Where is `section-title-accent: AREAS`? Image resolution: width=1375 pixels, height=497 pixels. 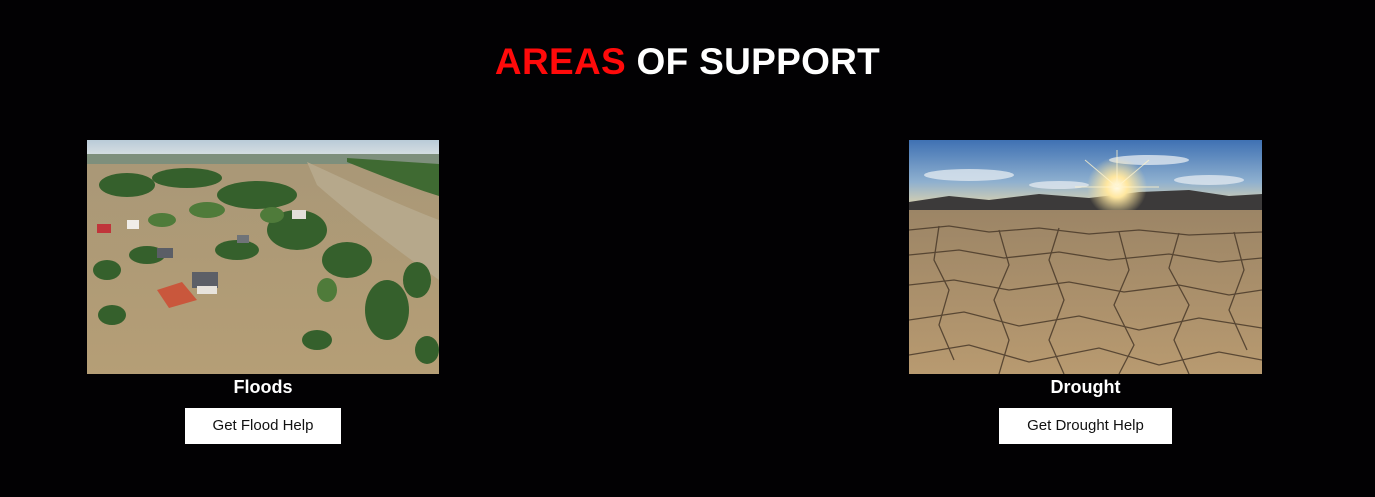
section-title-accent: AREAS is located at coordinates (560, 61).